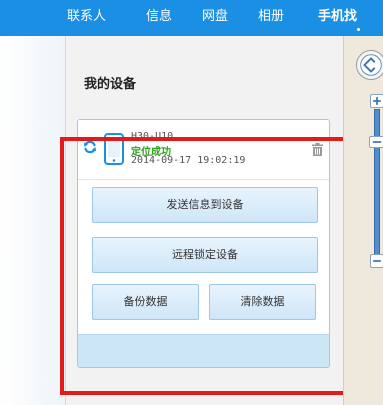  What do you see at coordinates (377, 183) in the screenshot?
I see `zoom-slider-track` at bounding box center [377, 183].